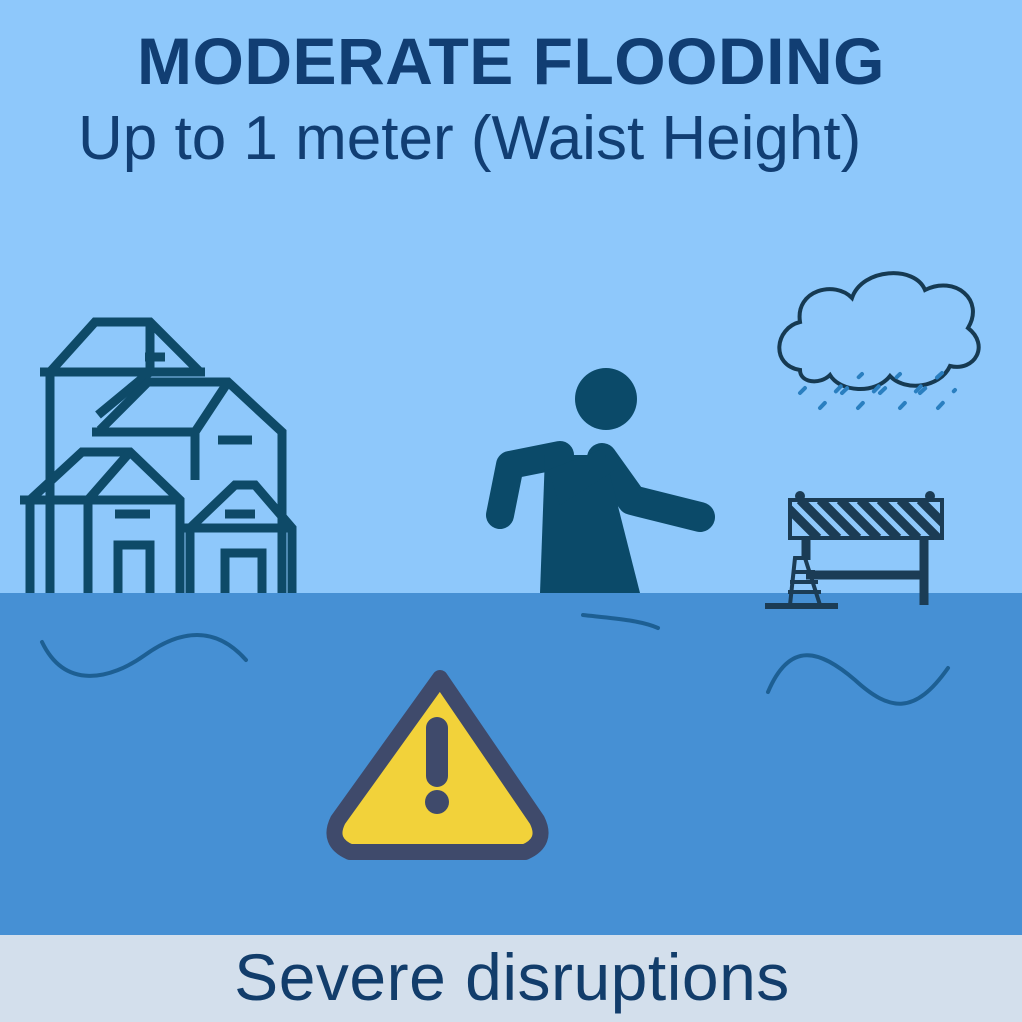  I want to click on road-barrier-icon, so click(866, 548).